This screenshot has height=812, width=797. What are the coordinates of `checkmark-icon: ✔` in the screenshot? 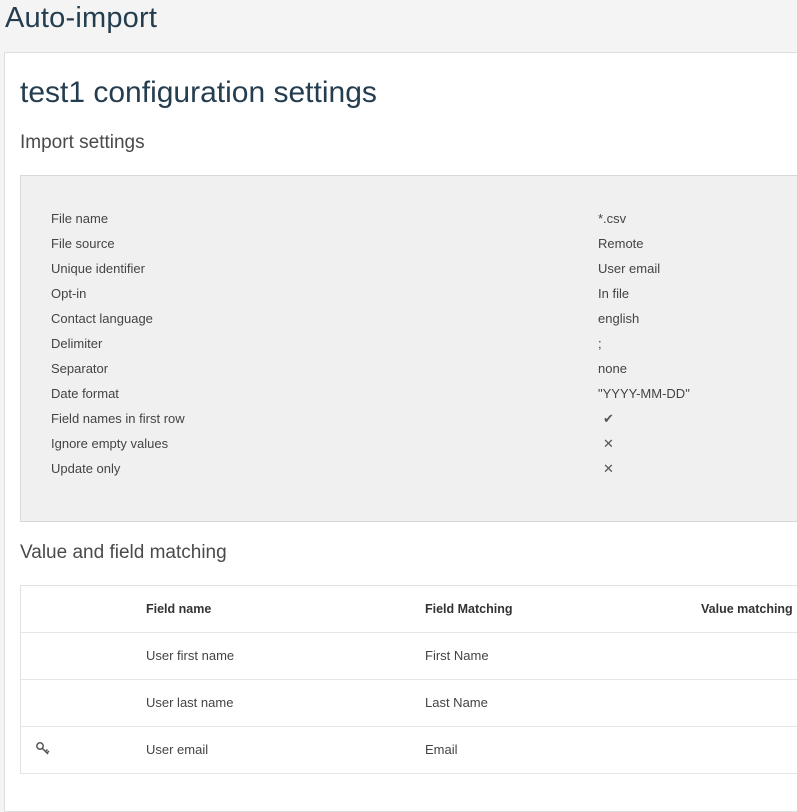 It's located at (608, 418).